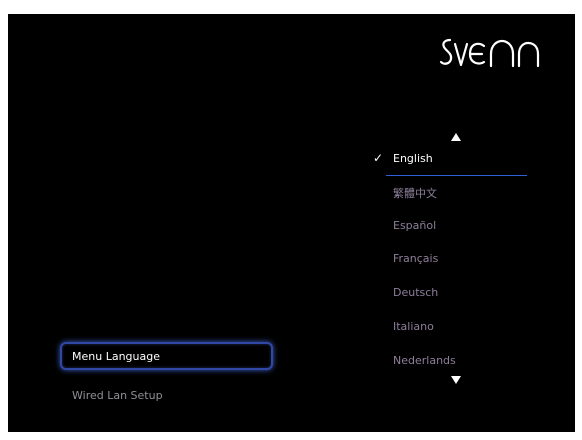 Image resolution: width=582 pixels, height=440 pixels. What do you see at coordinates (456, 175) in the screenshot?
I see `selection-underline` at bounding box center [456, 175].